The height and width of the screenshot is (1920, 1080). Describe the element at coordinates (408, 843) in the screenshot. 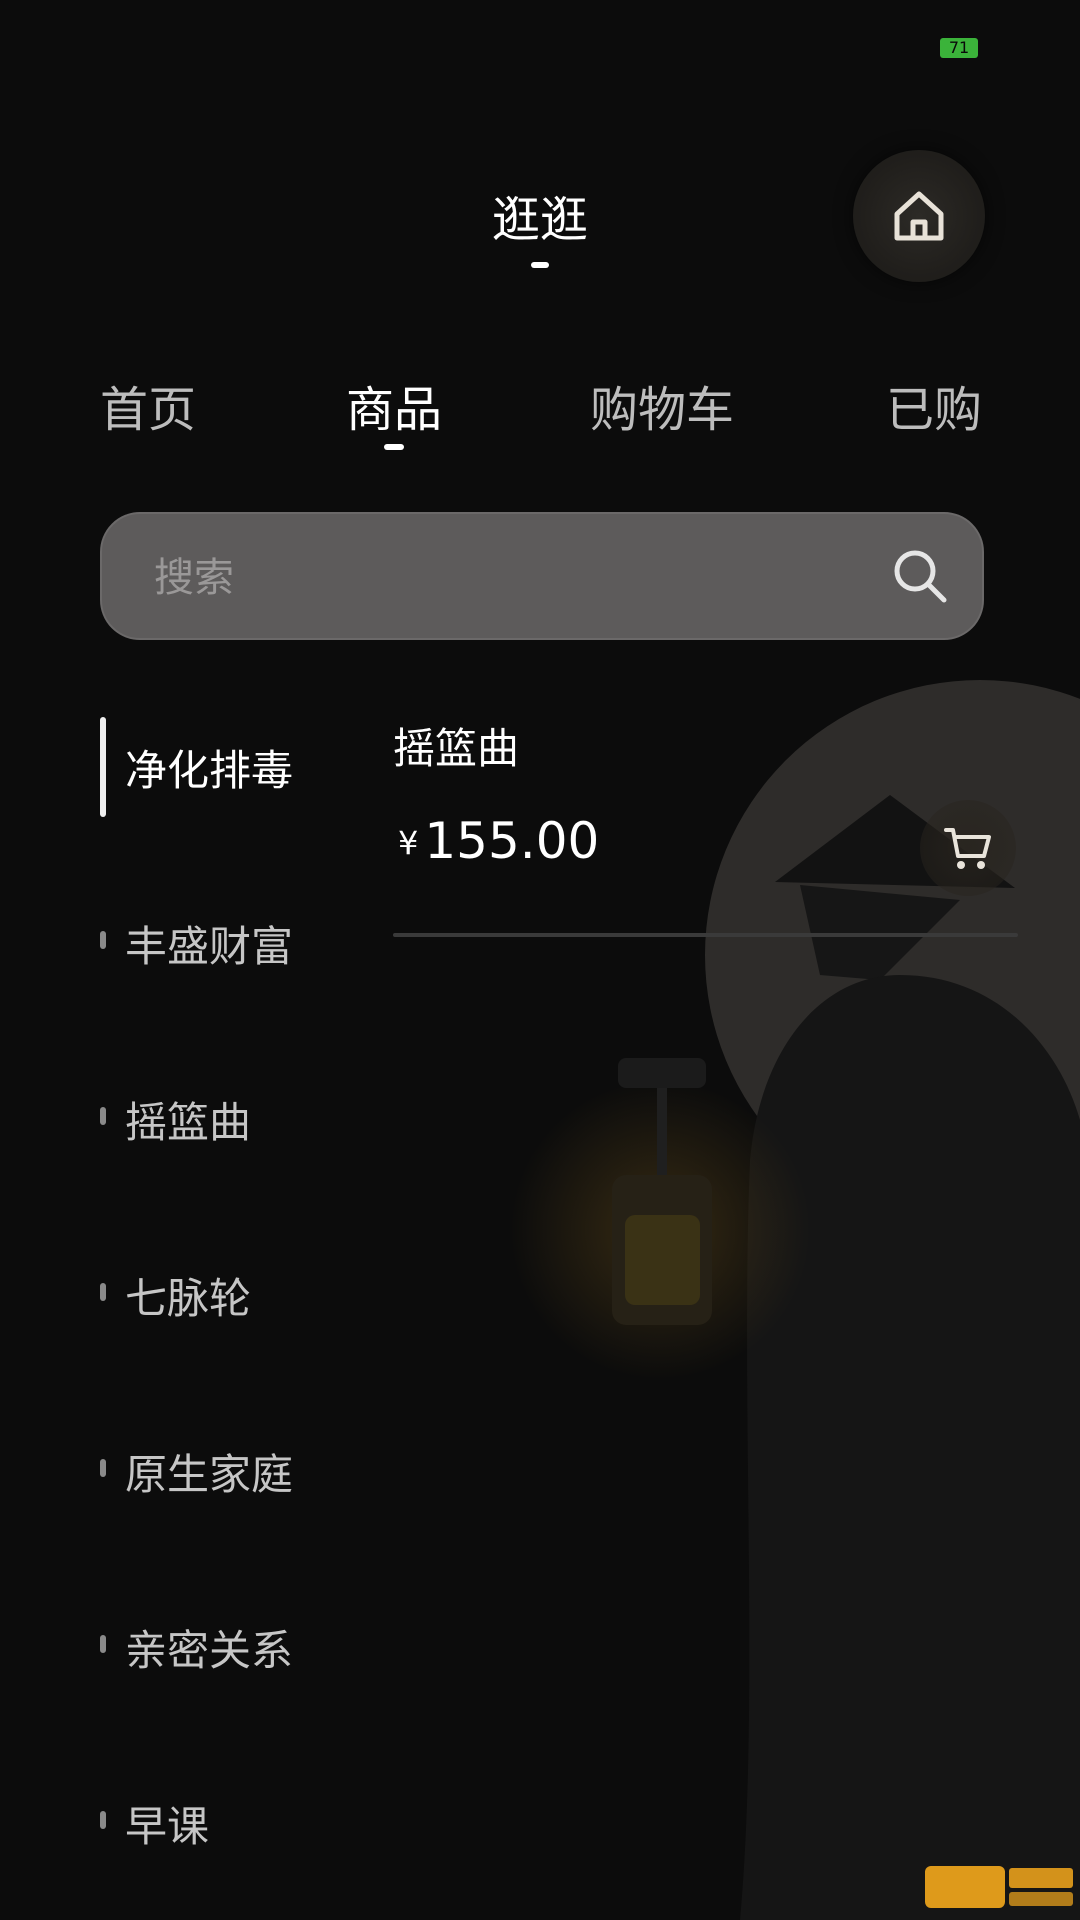

I see `currency-symbol: ¥` at that location.